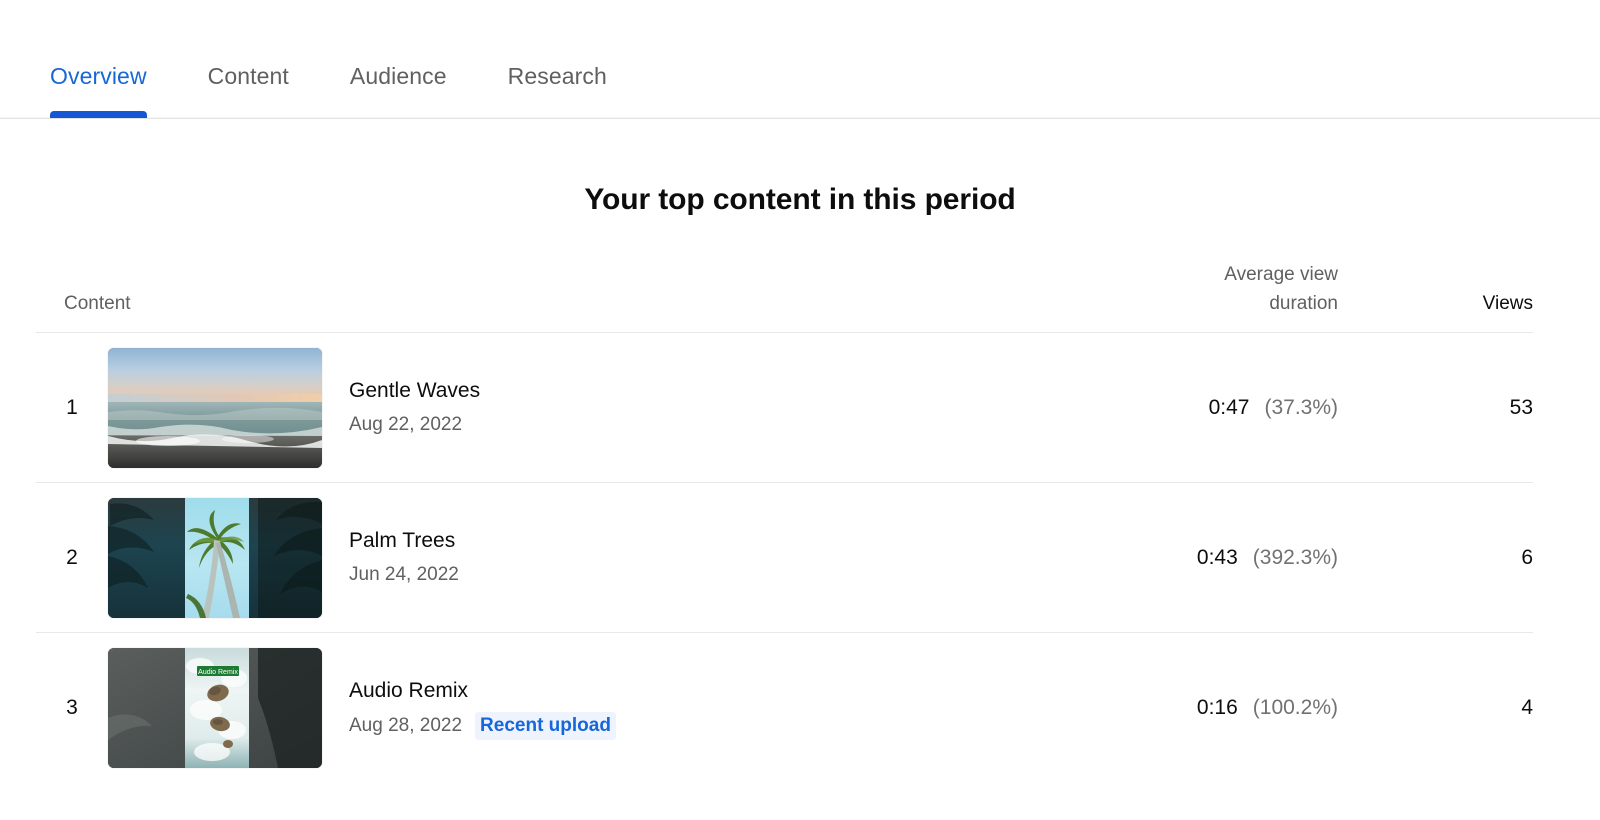  Describe the element at coordinates (1188, 289) in the screenshot. I see `column-header-average-view-duration: Average view duration` at that location.